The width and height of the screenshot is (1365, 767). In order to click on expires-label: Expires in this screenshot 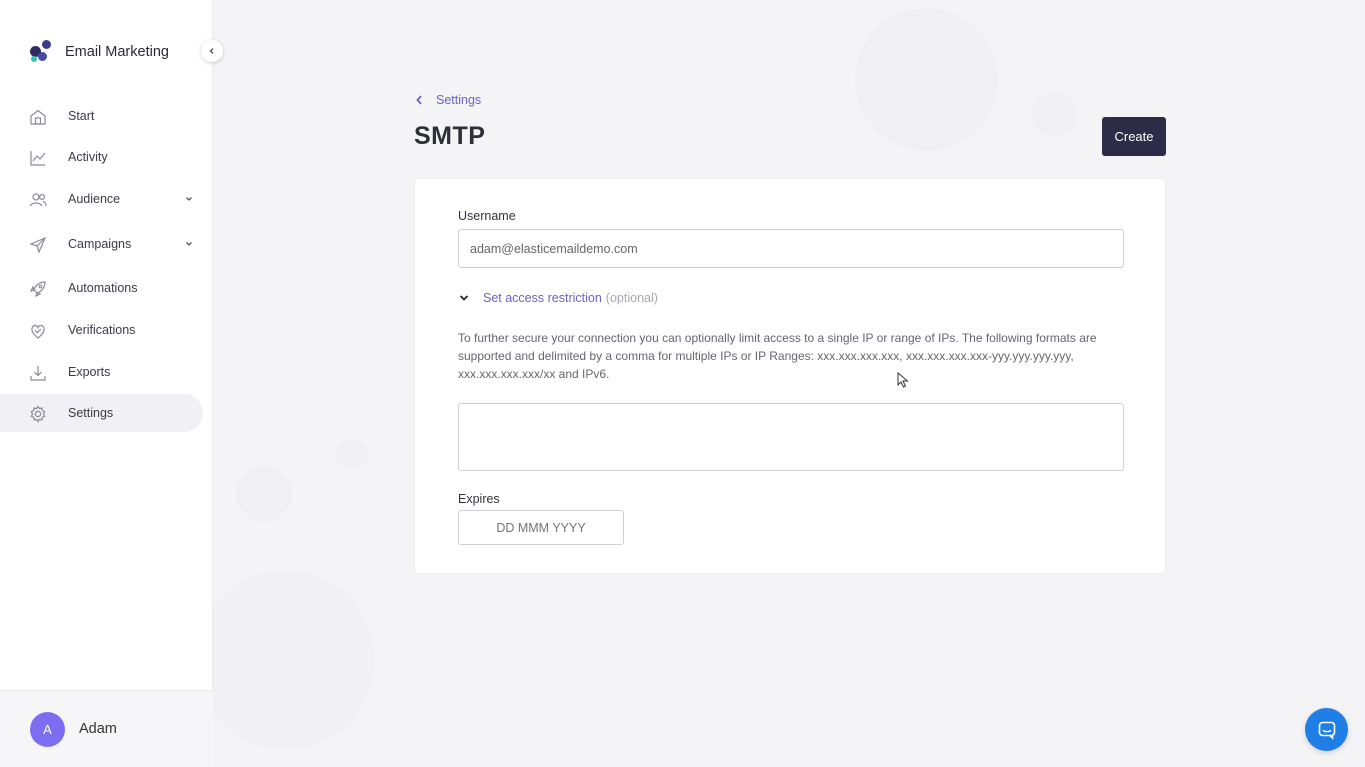, I will do `click(479, 499)`.